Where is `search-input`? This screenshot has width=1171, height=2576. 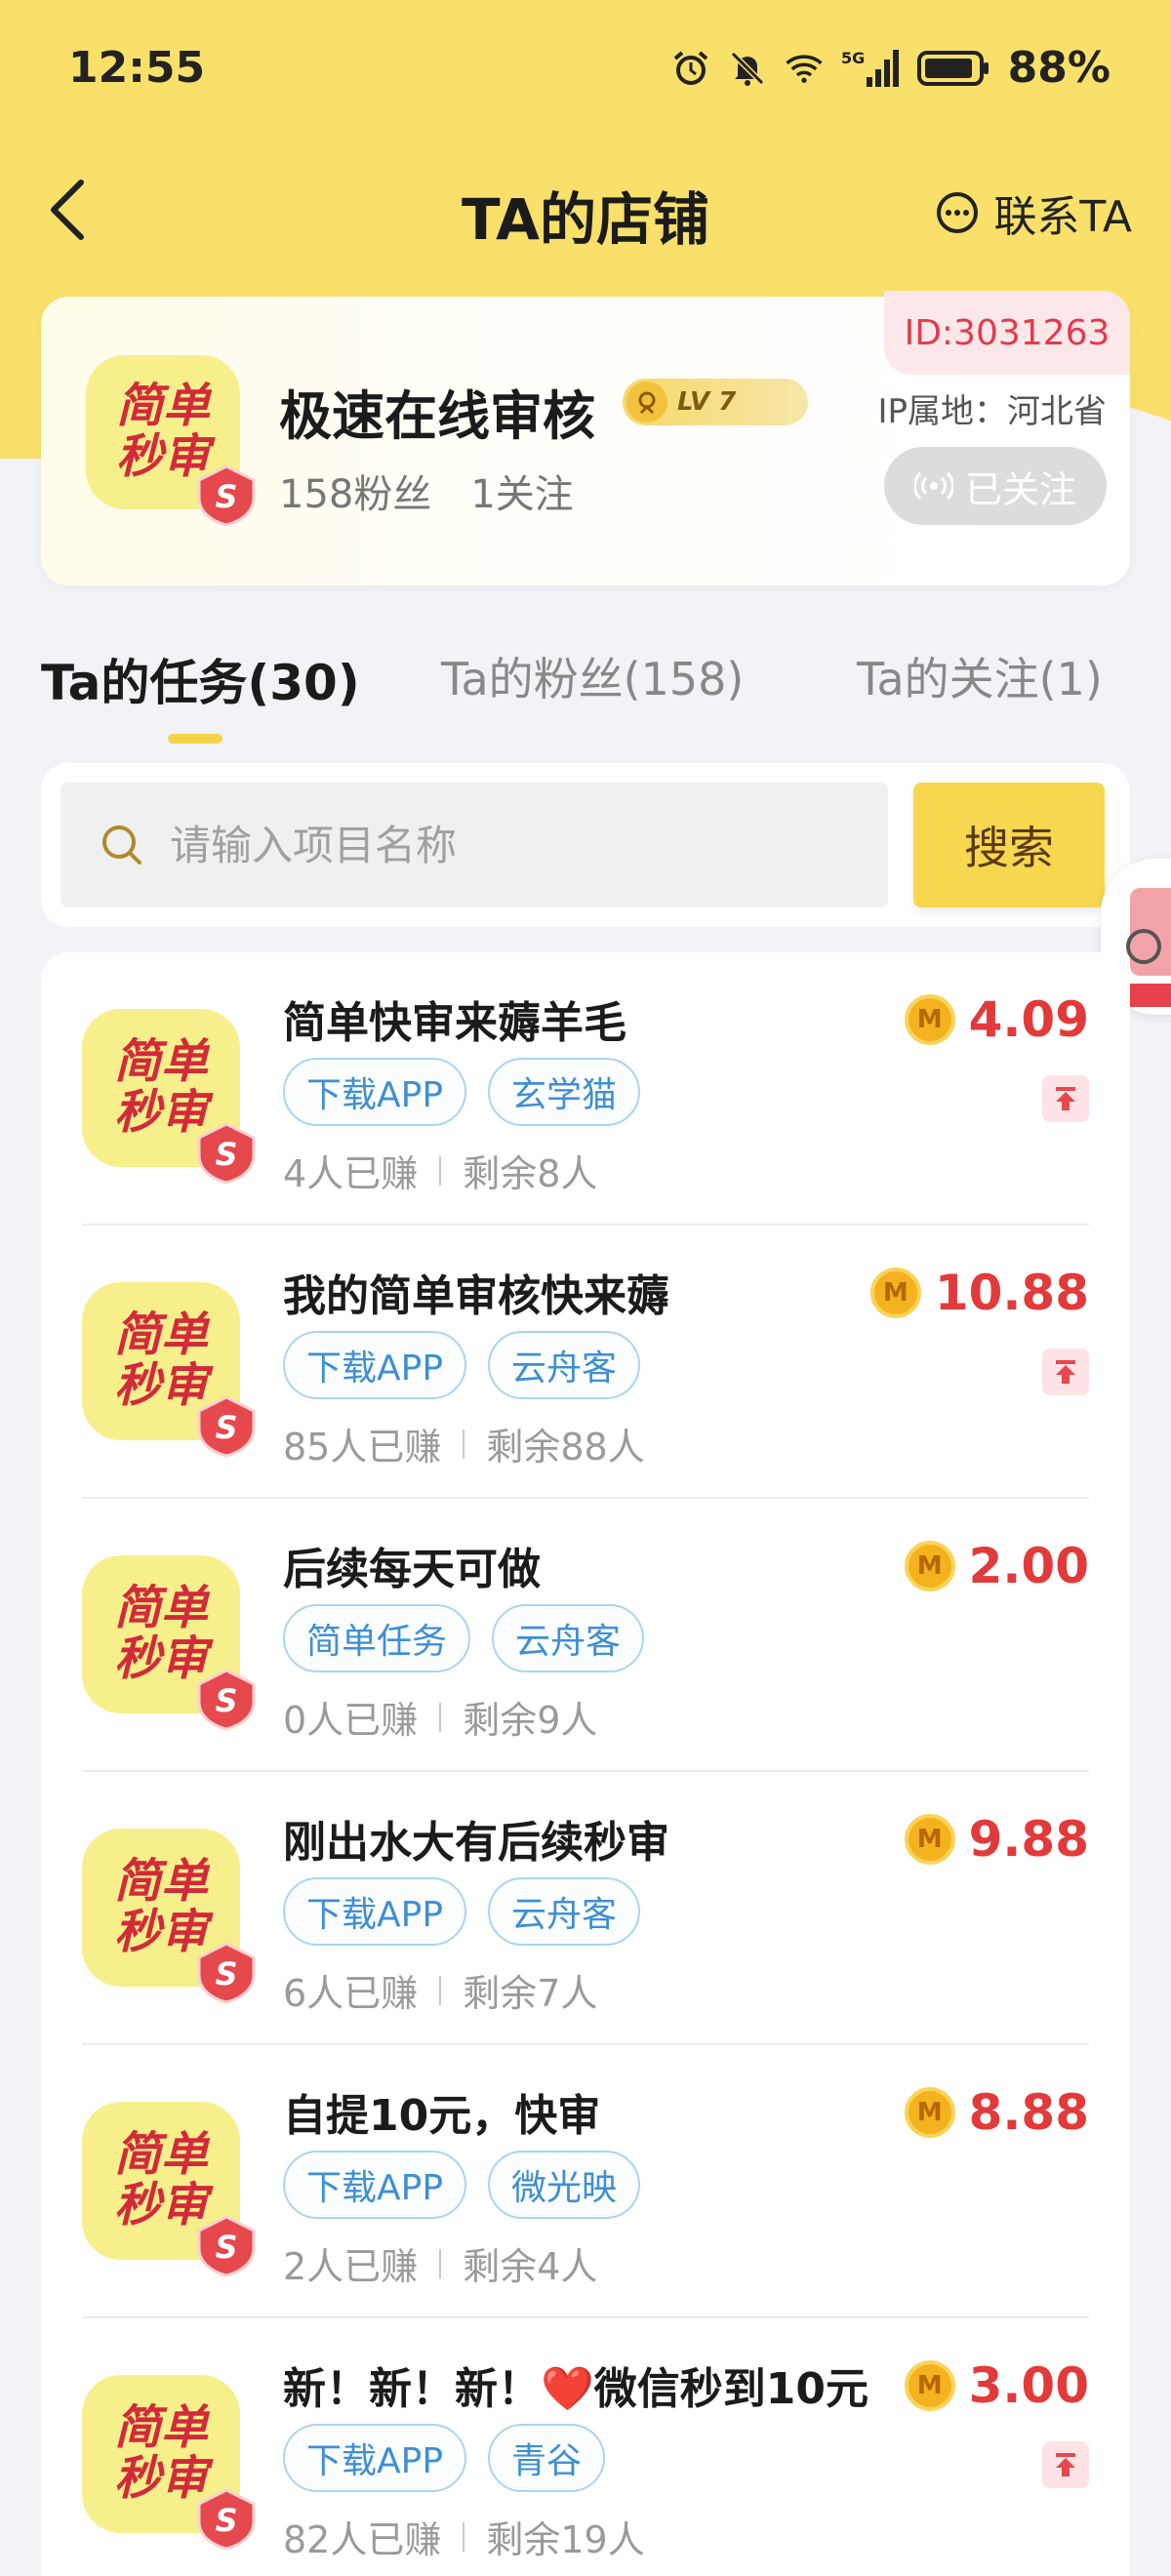 search-input is located at coordinates (501, 845).